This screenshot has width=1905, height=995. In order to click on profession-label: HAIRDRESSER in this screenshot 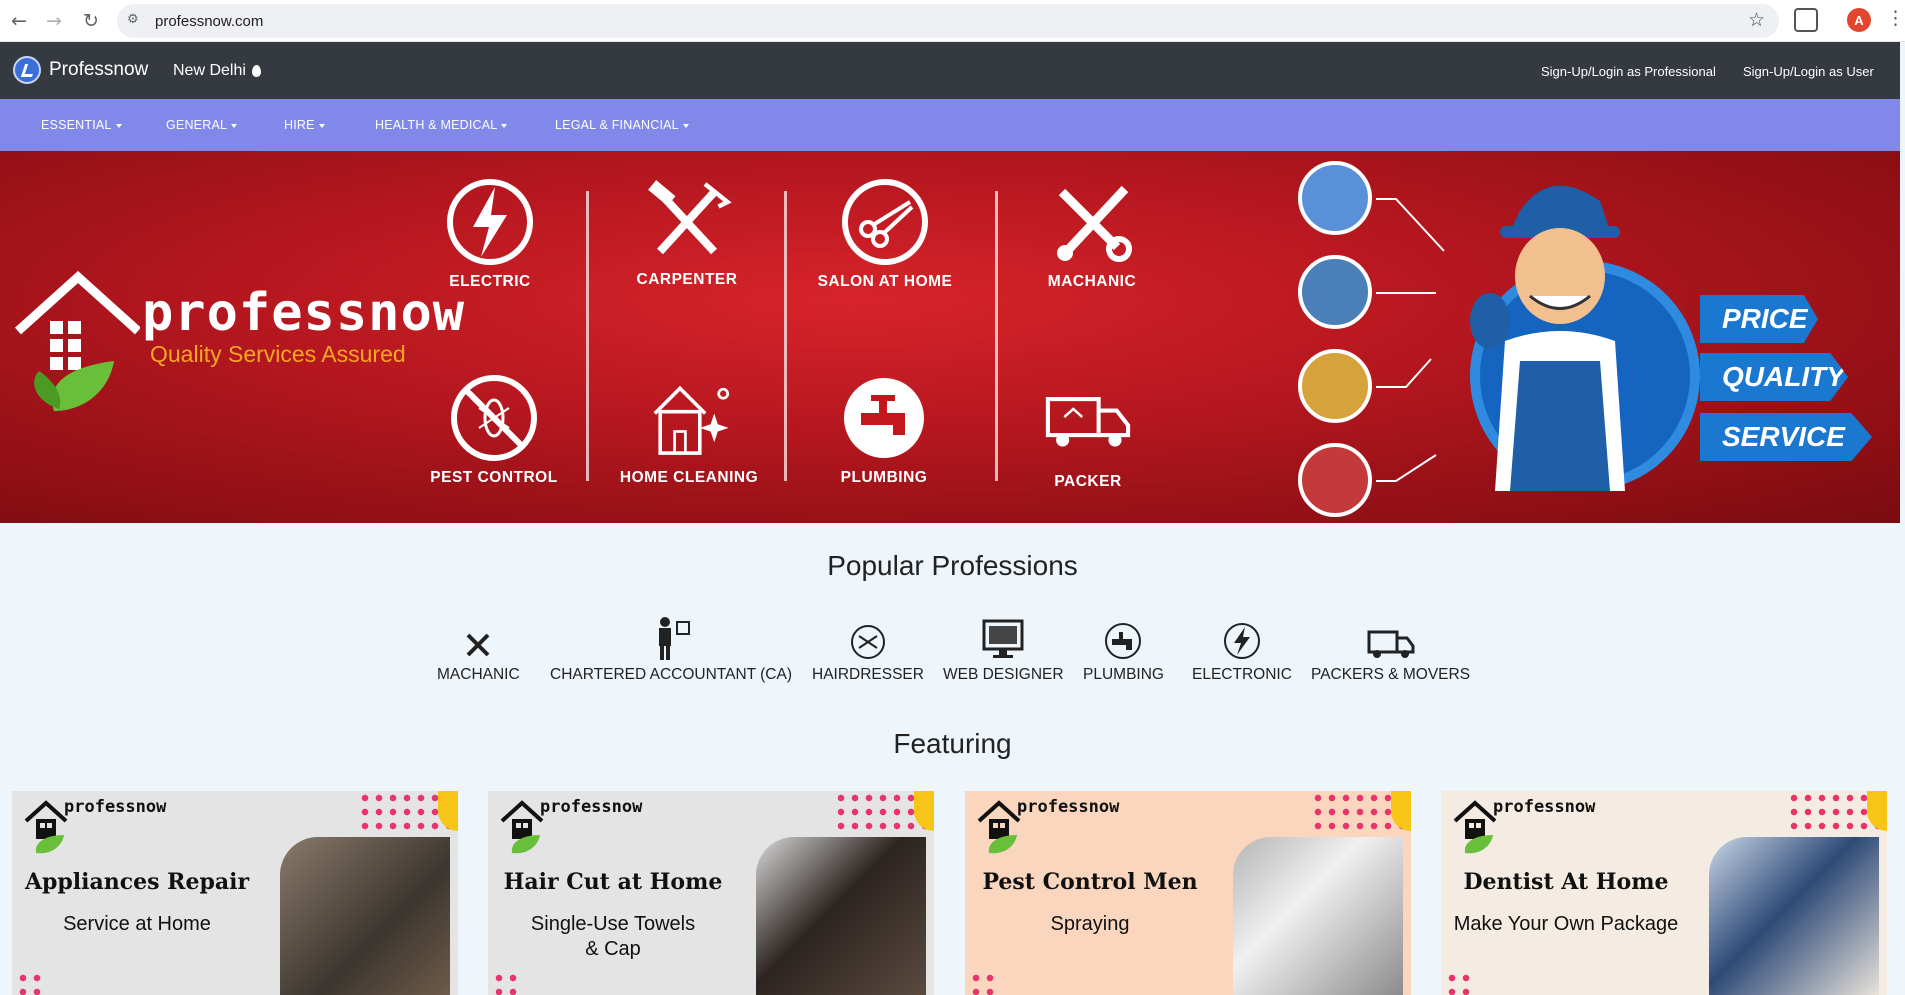, I will do `click(868, 674)`.